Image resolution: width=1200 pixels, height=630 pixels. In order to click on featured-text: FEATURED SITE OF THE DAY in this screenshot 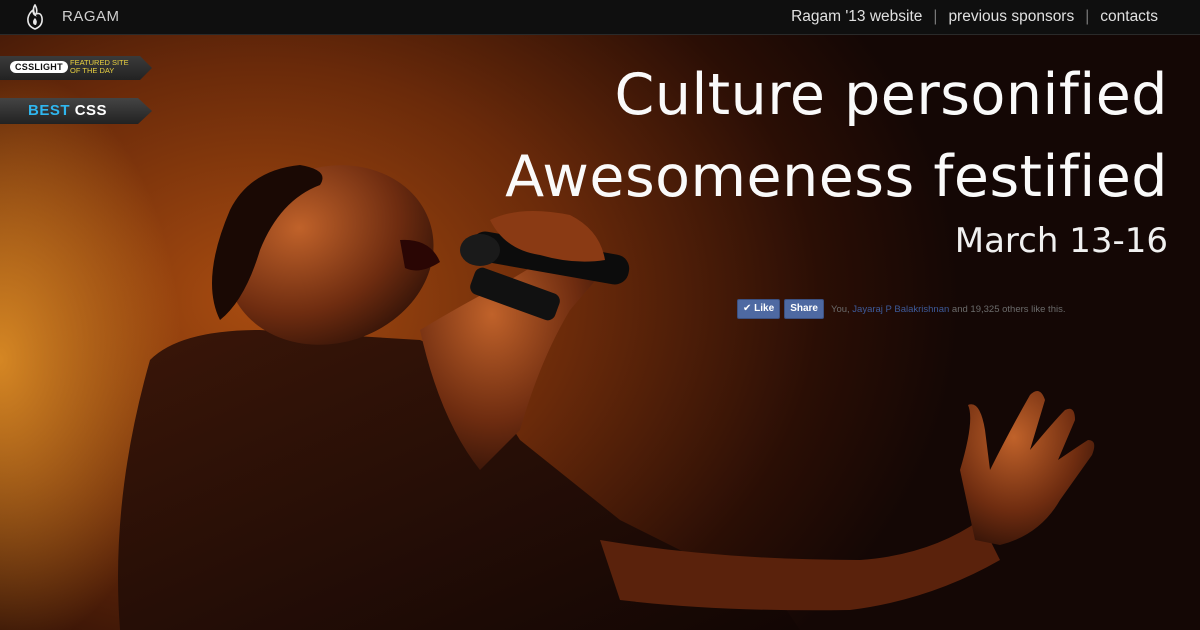, I will do `click(99, 67)`.